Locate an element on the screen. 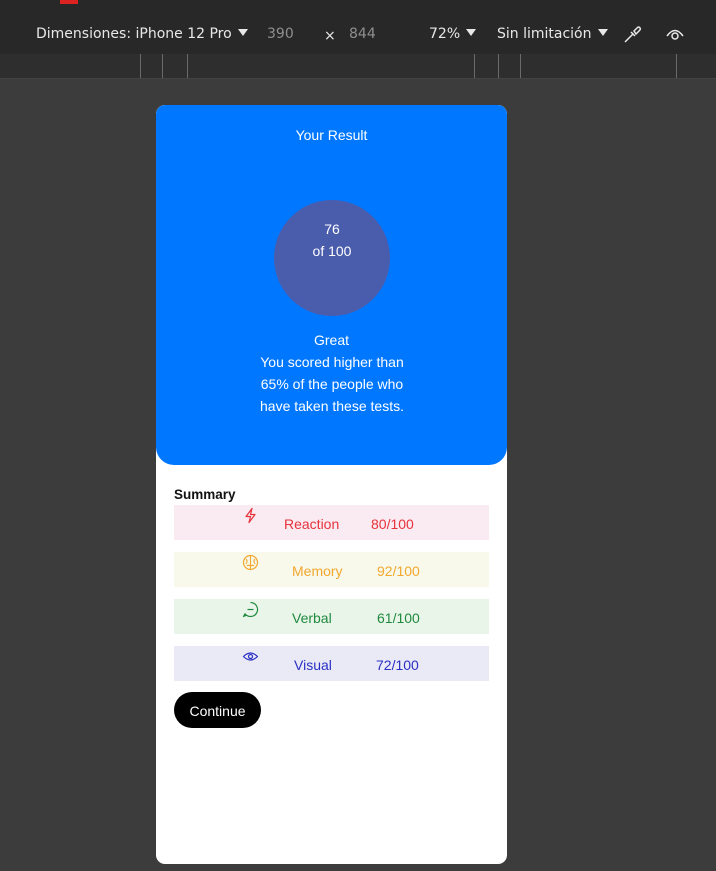 The image size is (716, 871). width-input: 390 is located at coordinates (280, 34).